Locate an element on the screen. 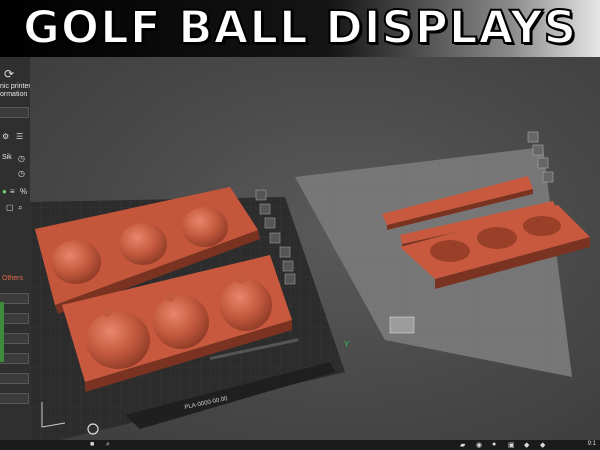 The image size is (600, 450). chat-icon: ● is located at coordinates (494, 444).